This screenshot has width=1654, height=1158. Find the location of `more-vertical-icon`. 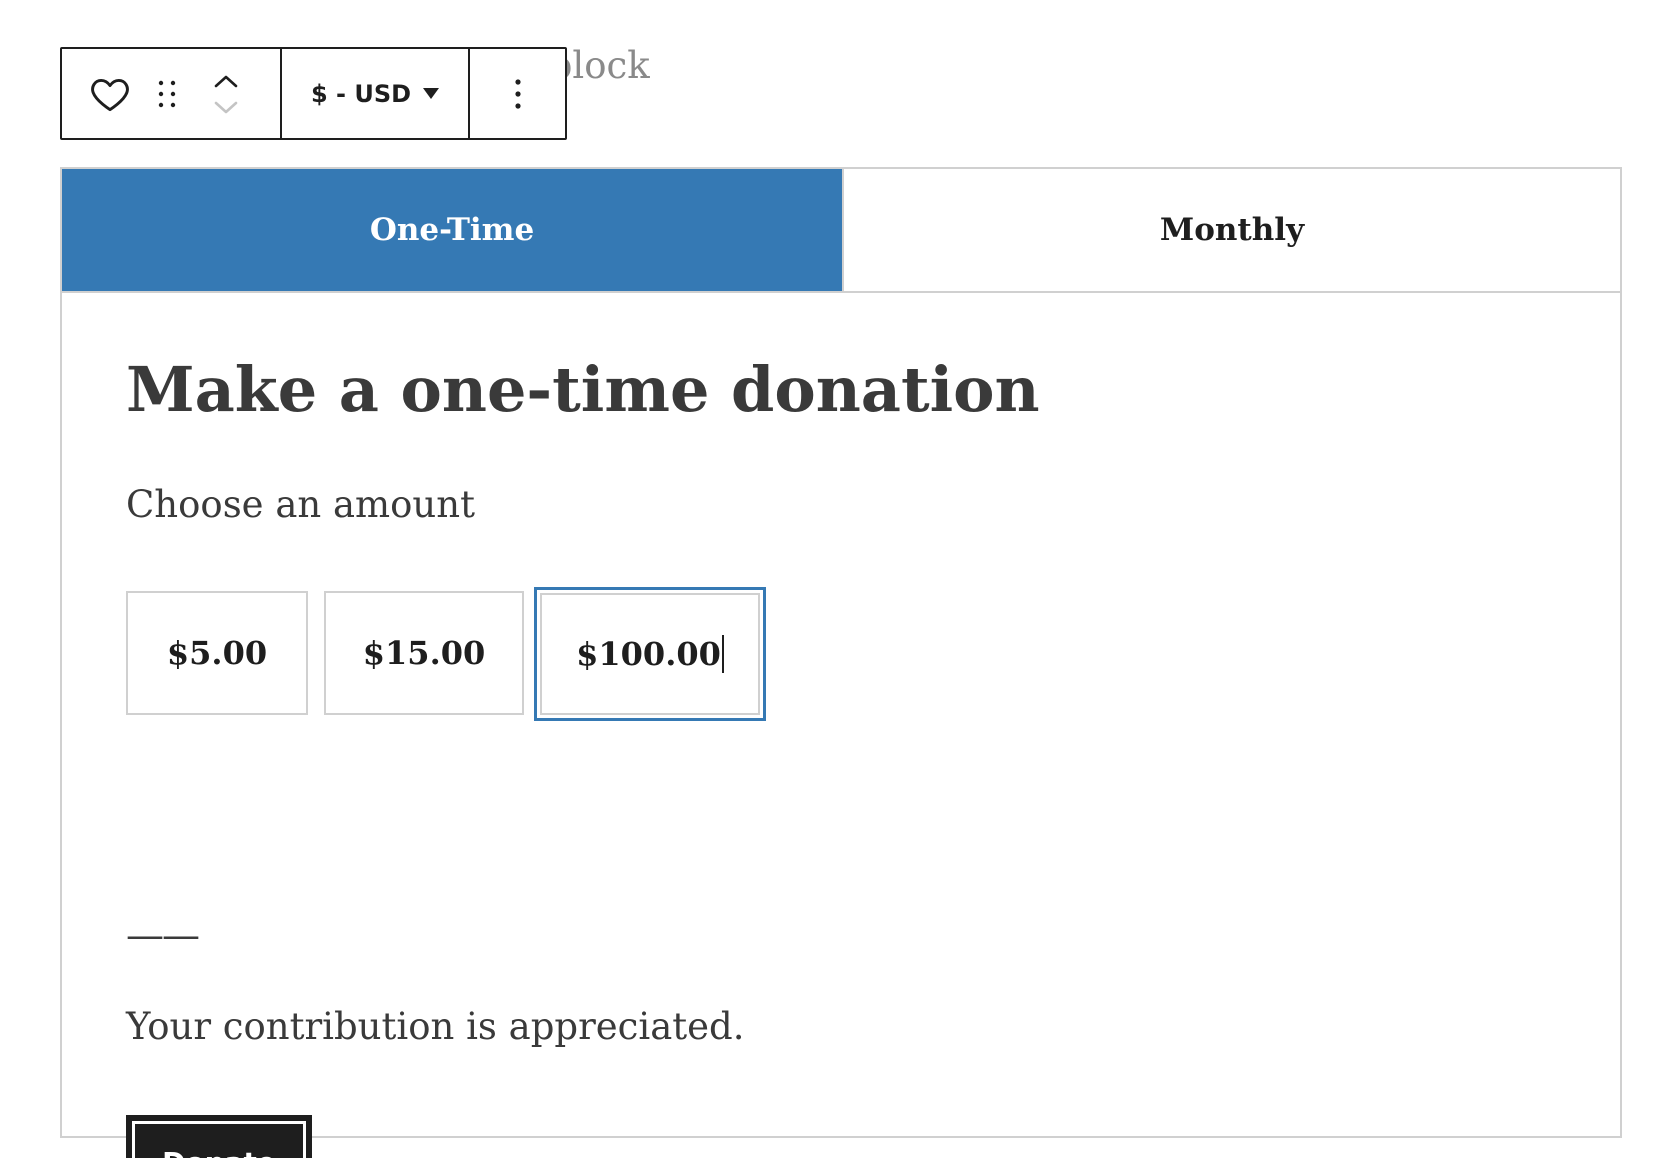

more-vertical-icon is located at coordinates (518, 94).